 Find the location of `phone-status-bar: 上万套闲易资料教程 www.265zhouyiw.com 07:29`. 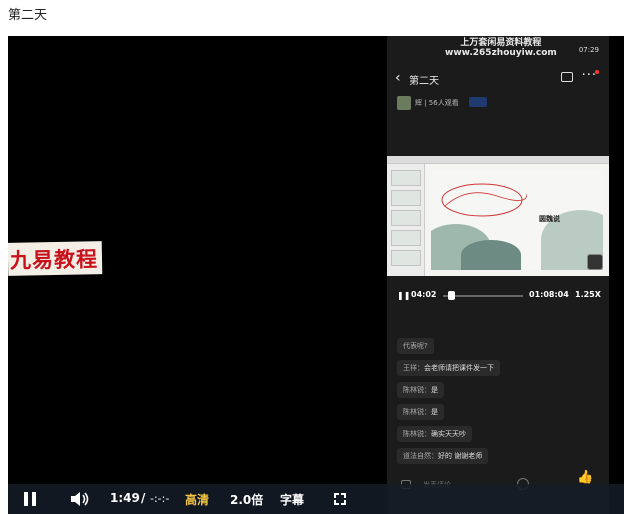

phone-status-bar: 上万套闲易资料教程 www.265zhouyiw.com 07:29 is located at coordinates (498, 50).